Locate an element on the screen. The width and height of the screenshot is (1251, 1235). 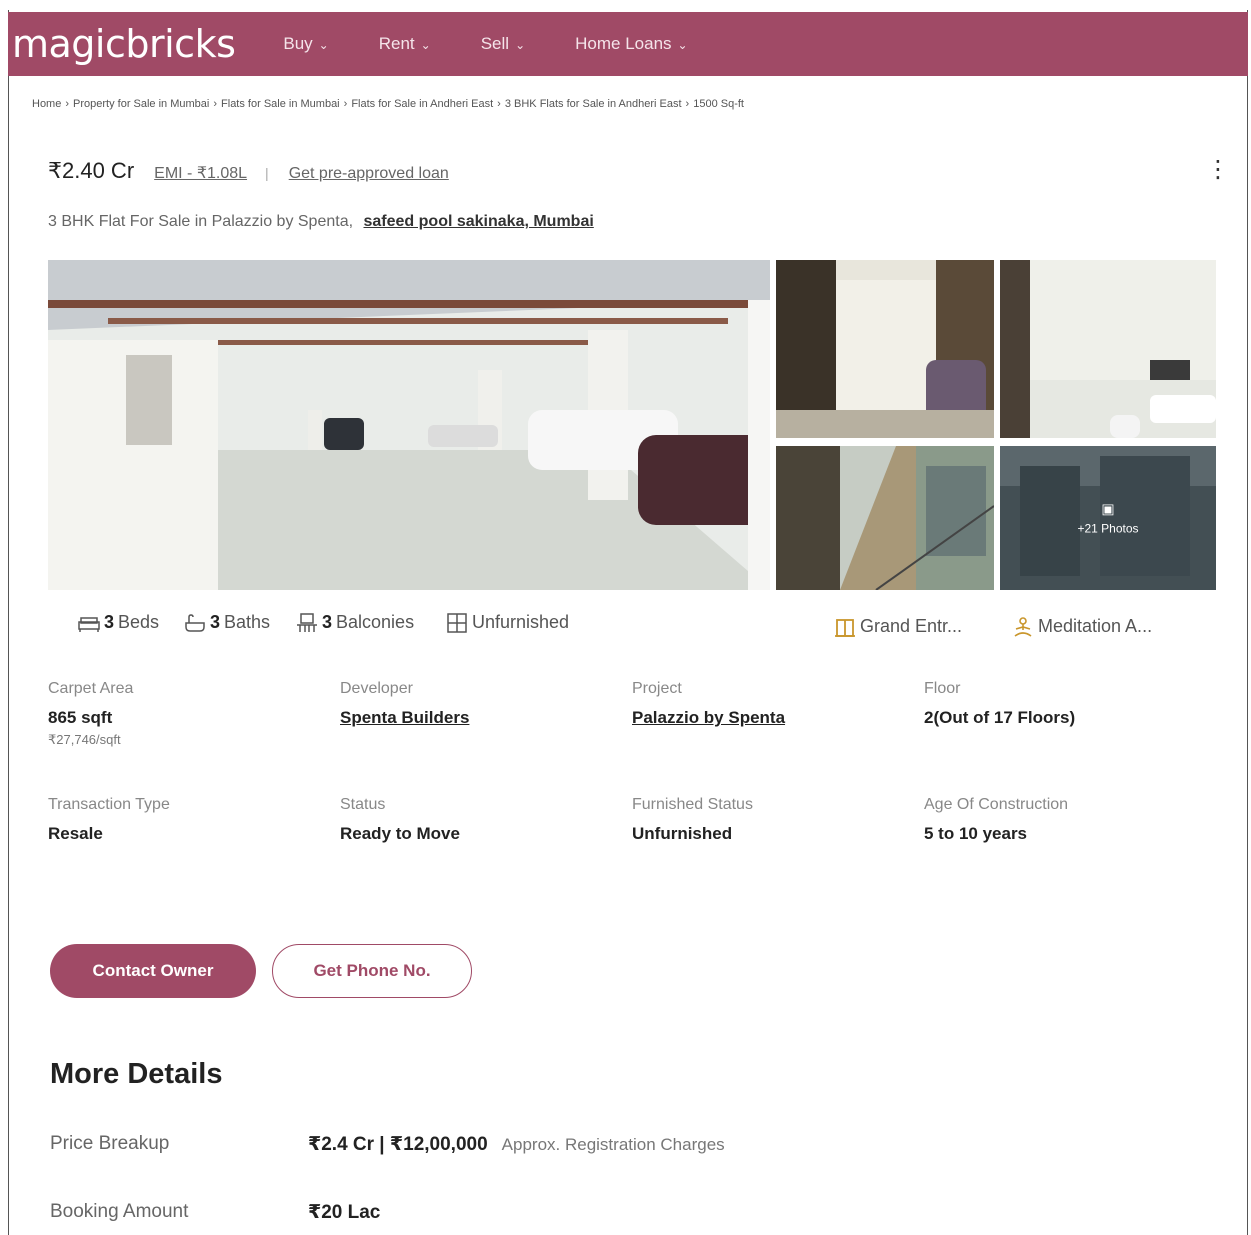
balcony-icon is located at coordinates (307, 622).